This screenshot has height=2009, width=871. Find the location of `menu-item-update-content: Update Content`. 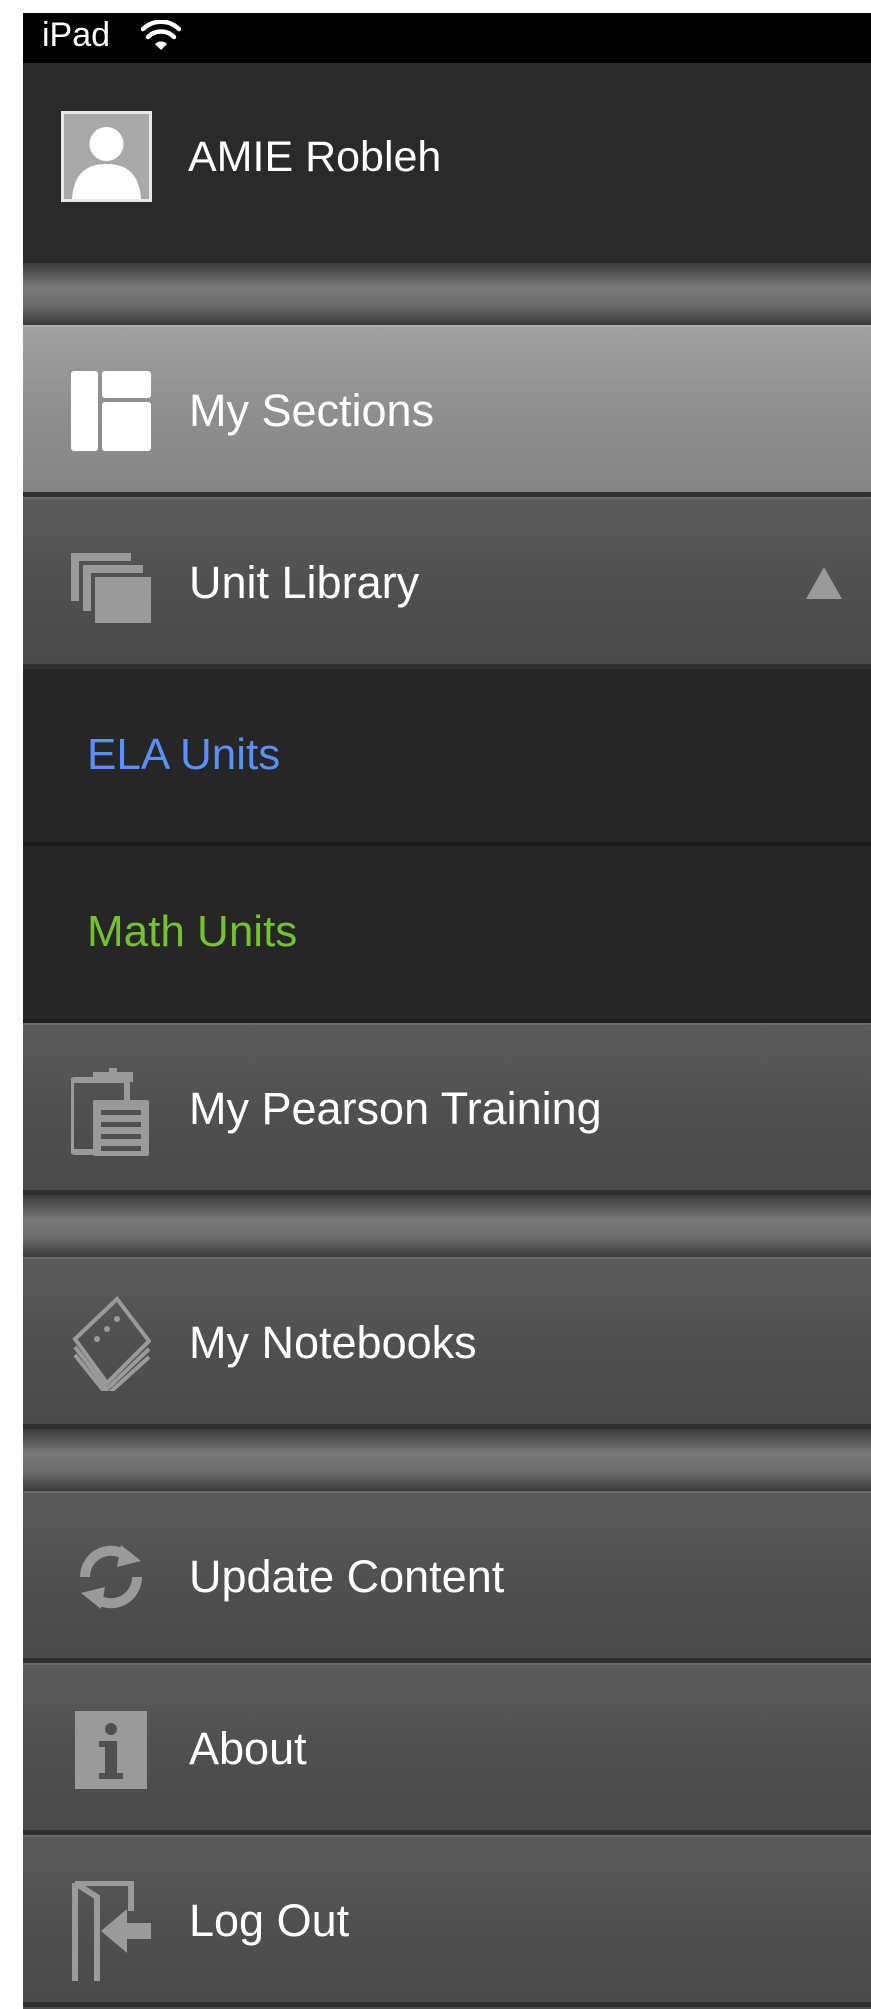

menu-item-update-content: Update Content is located at coordinates (447, 1577).